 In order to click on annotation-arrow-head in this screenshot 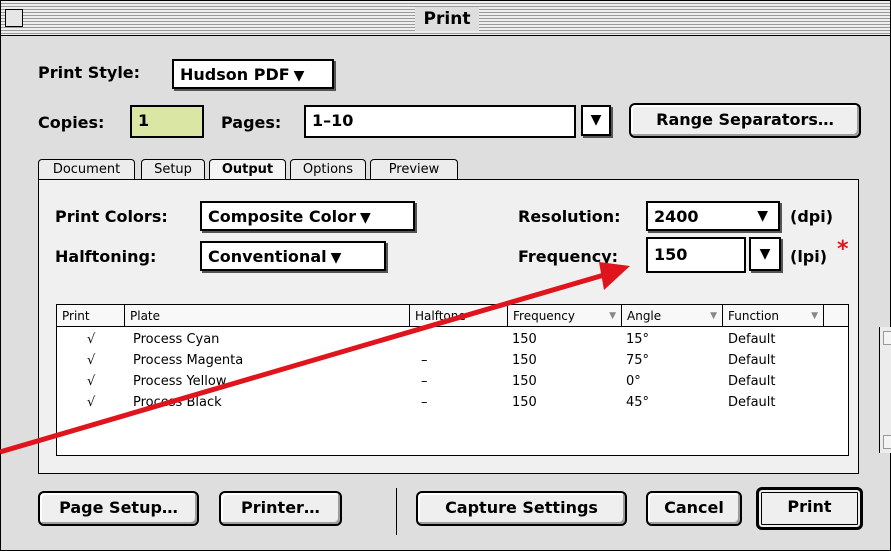, I will do `click(614, 276)`.